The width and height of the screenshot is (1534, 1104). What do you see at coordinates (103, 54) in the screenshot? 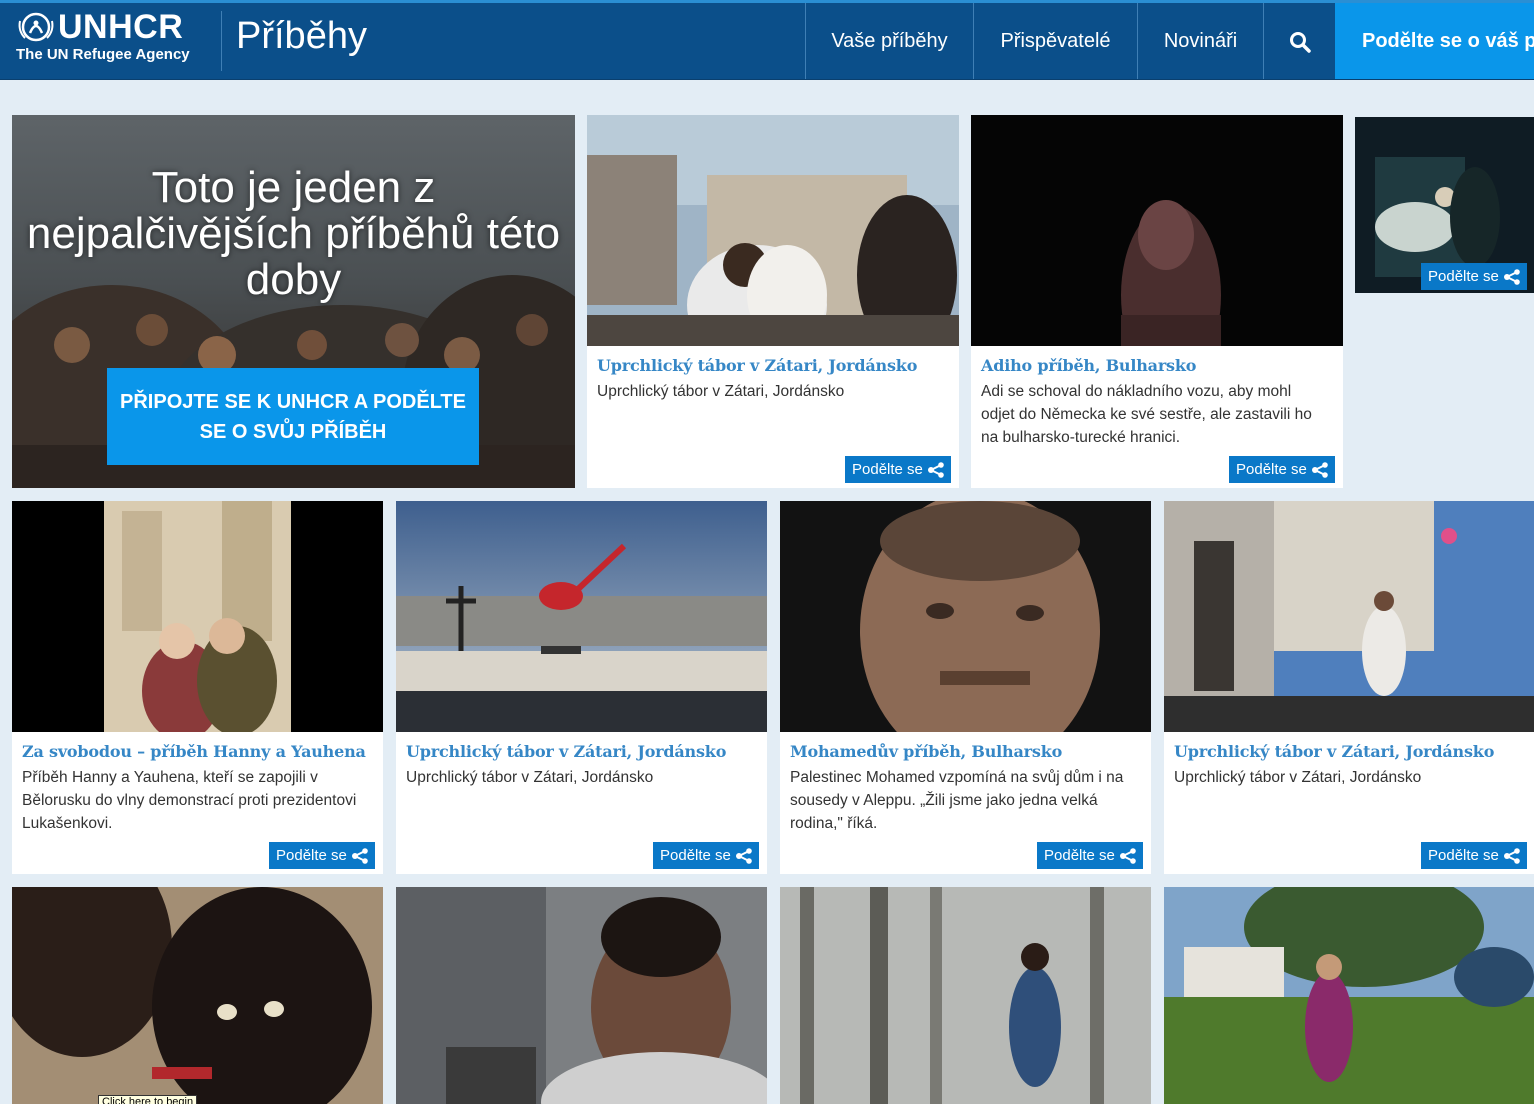
I see `agency-name: The UN Refugee Agency` at bounding box center [103, 54].